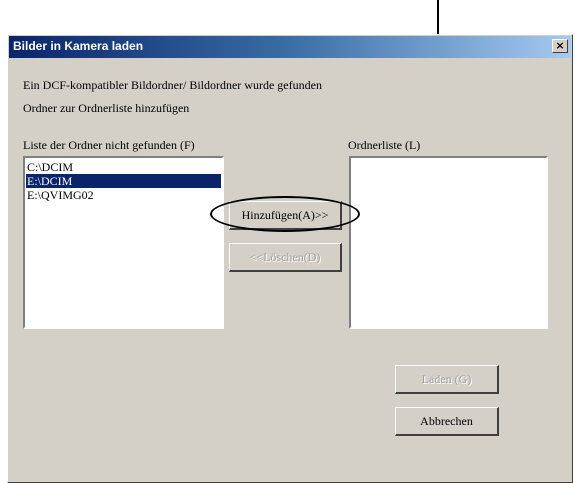  I want to click on right-list-label: Ordnerliste (L), so click(384, 145).